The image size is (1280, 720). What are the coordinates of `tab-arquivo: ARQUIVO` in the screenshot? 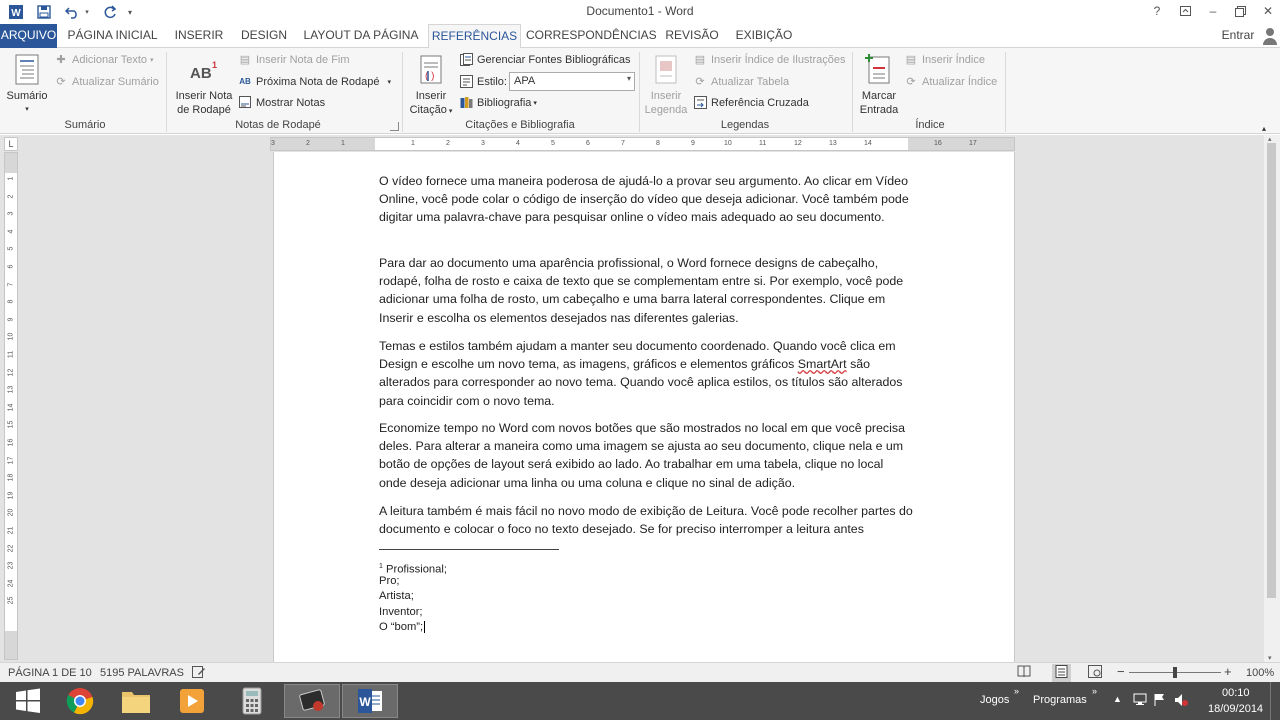 It's located at (28, 36).